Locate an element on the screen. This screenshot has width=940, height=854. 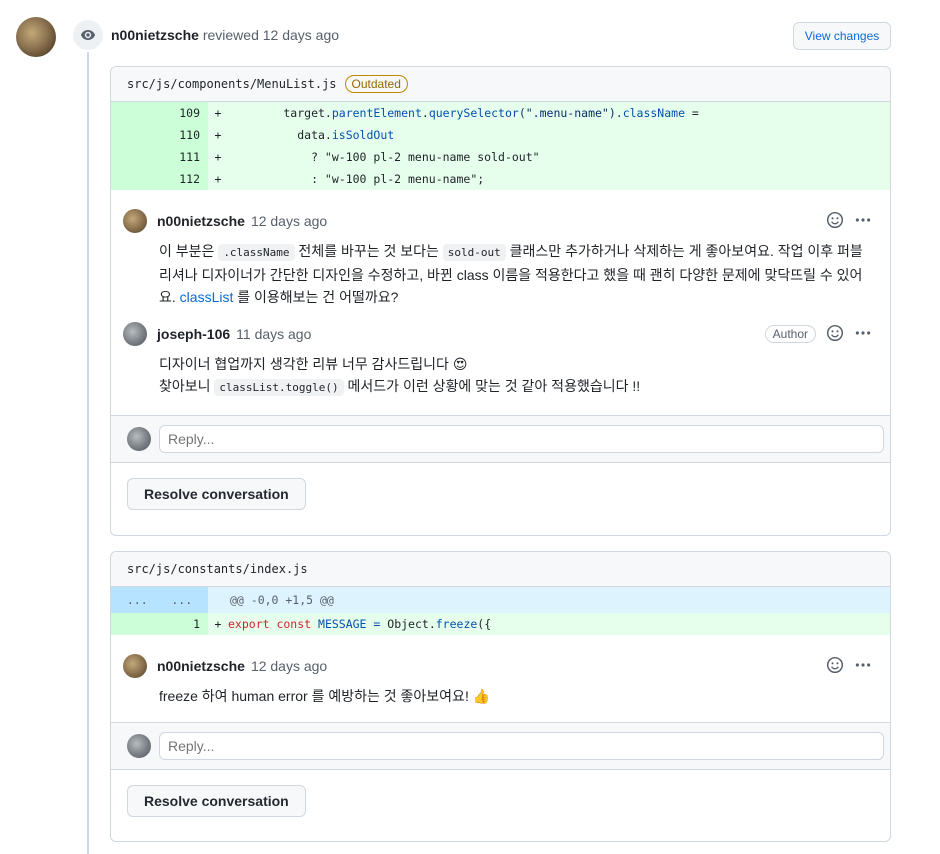
line-number: 110 is located at coordinates (159, 135).